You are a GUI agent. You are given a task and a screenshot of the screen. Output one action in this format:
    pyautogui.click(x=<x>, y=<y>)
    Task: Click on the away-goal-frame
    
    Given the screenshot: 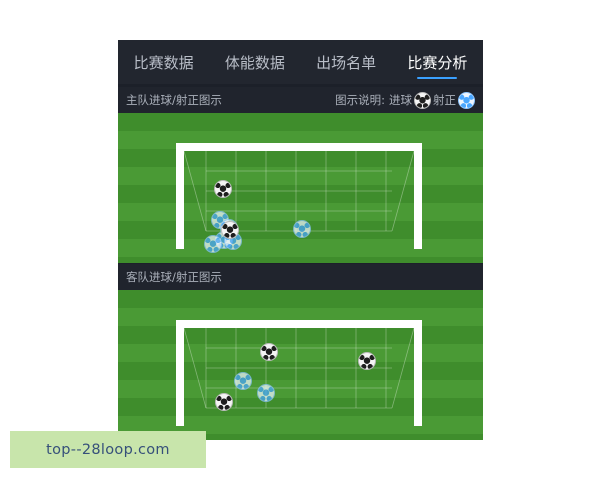 What is the action you would take?
    pyautogui.click(x=299, y=373)
    